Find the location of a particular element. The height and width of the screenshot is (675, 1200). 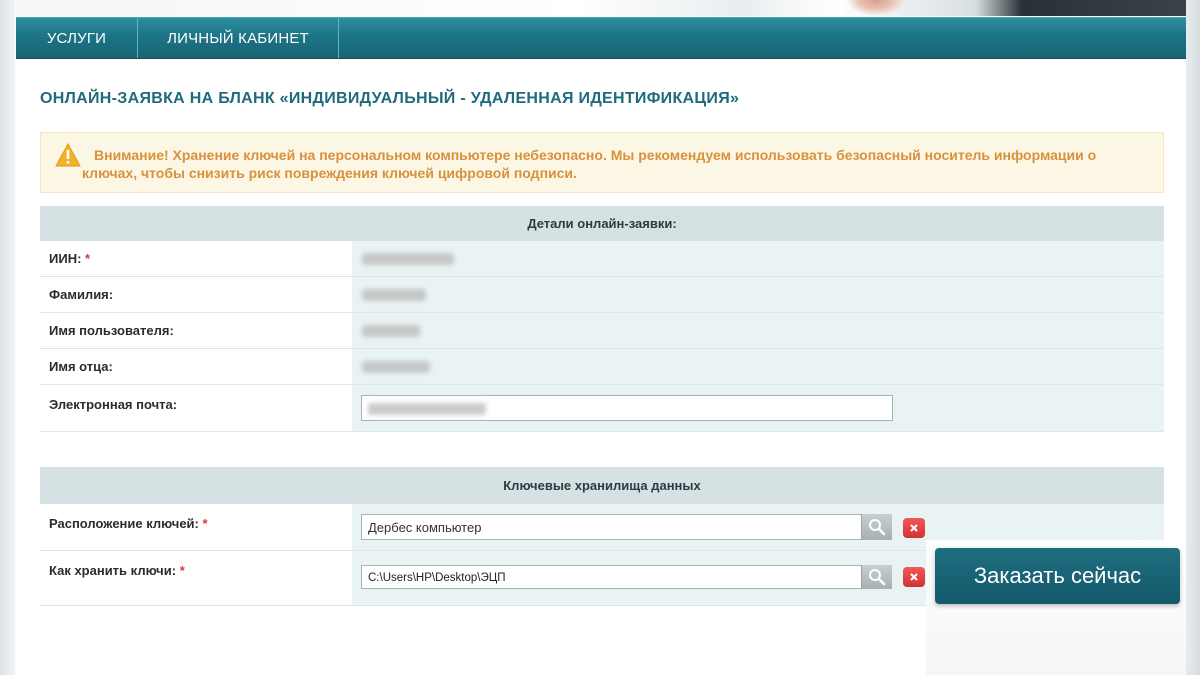

email-value-cell is located at coordinates (758, 408).